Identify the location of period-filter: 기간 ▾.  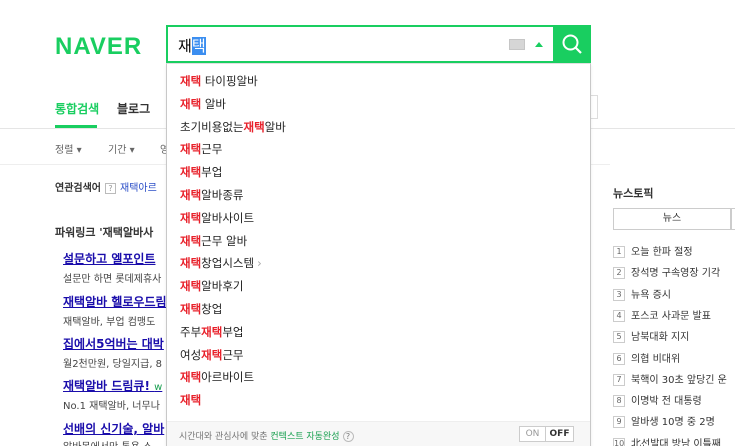
(121, 148).